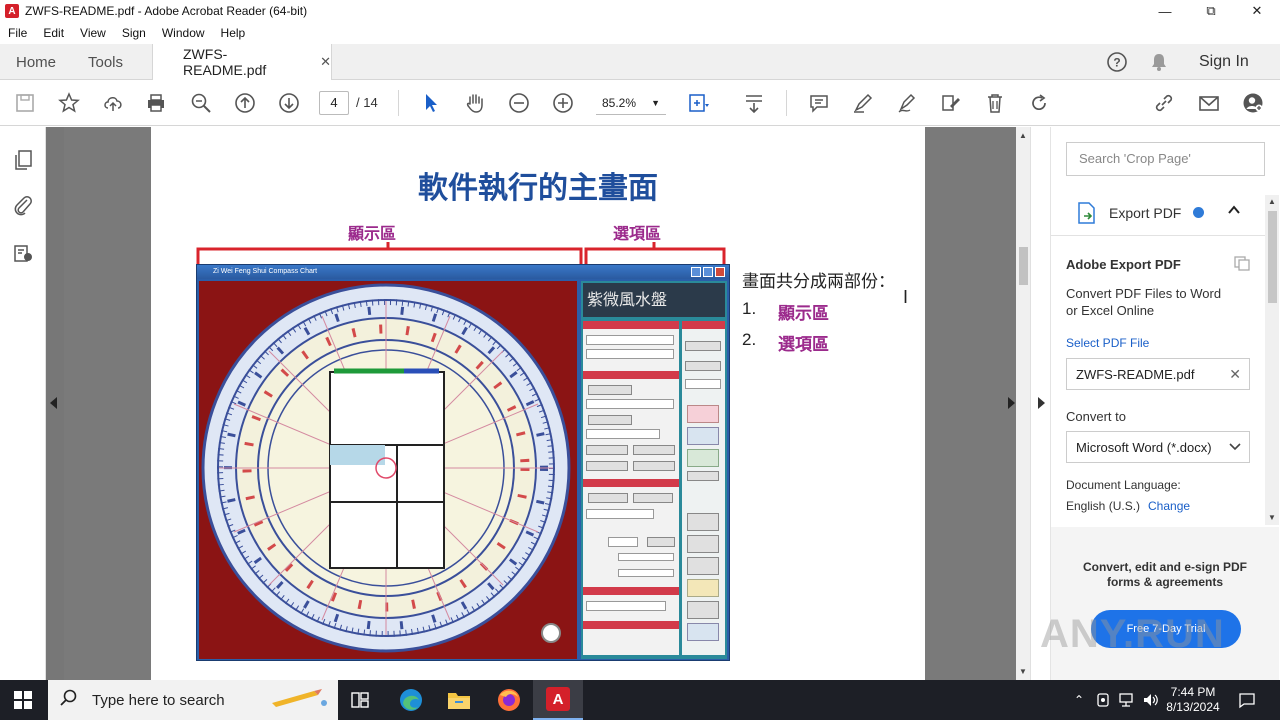 This screenshot has width=1280, height=720. I want to click on notification-bell-icon, so click(1159, 62).